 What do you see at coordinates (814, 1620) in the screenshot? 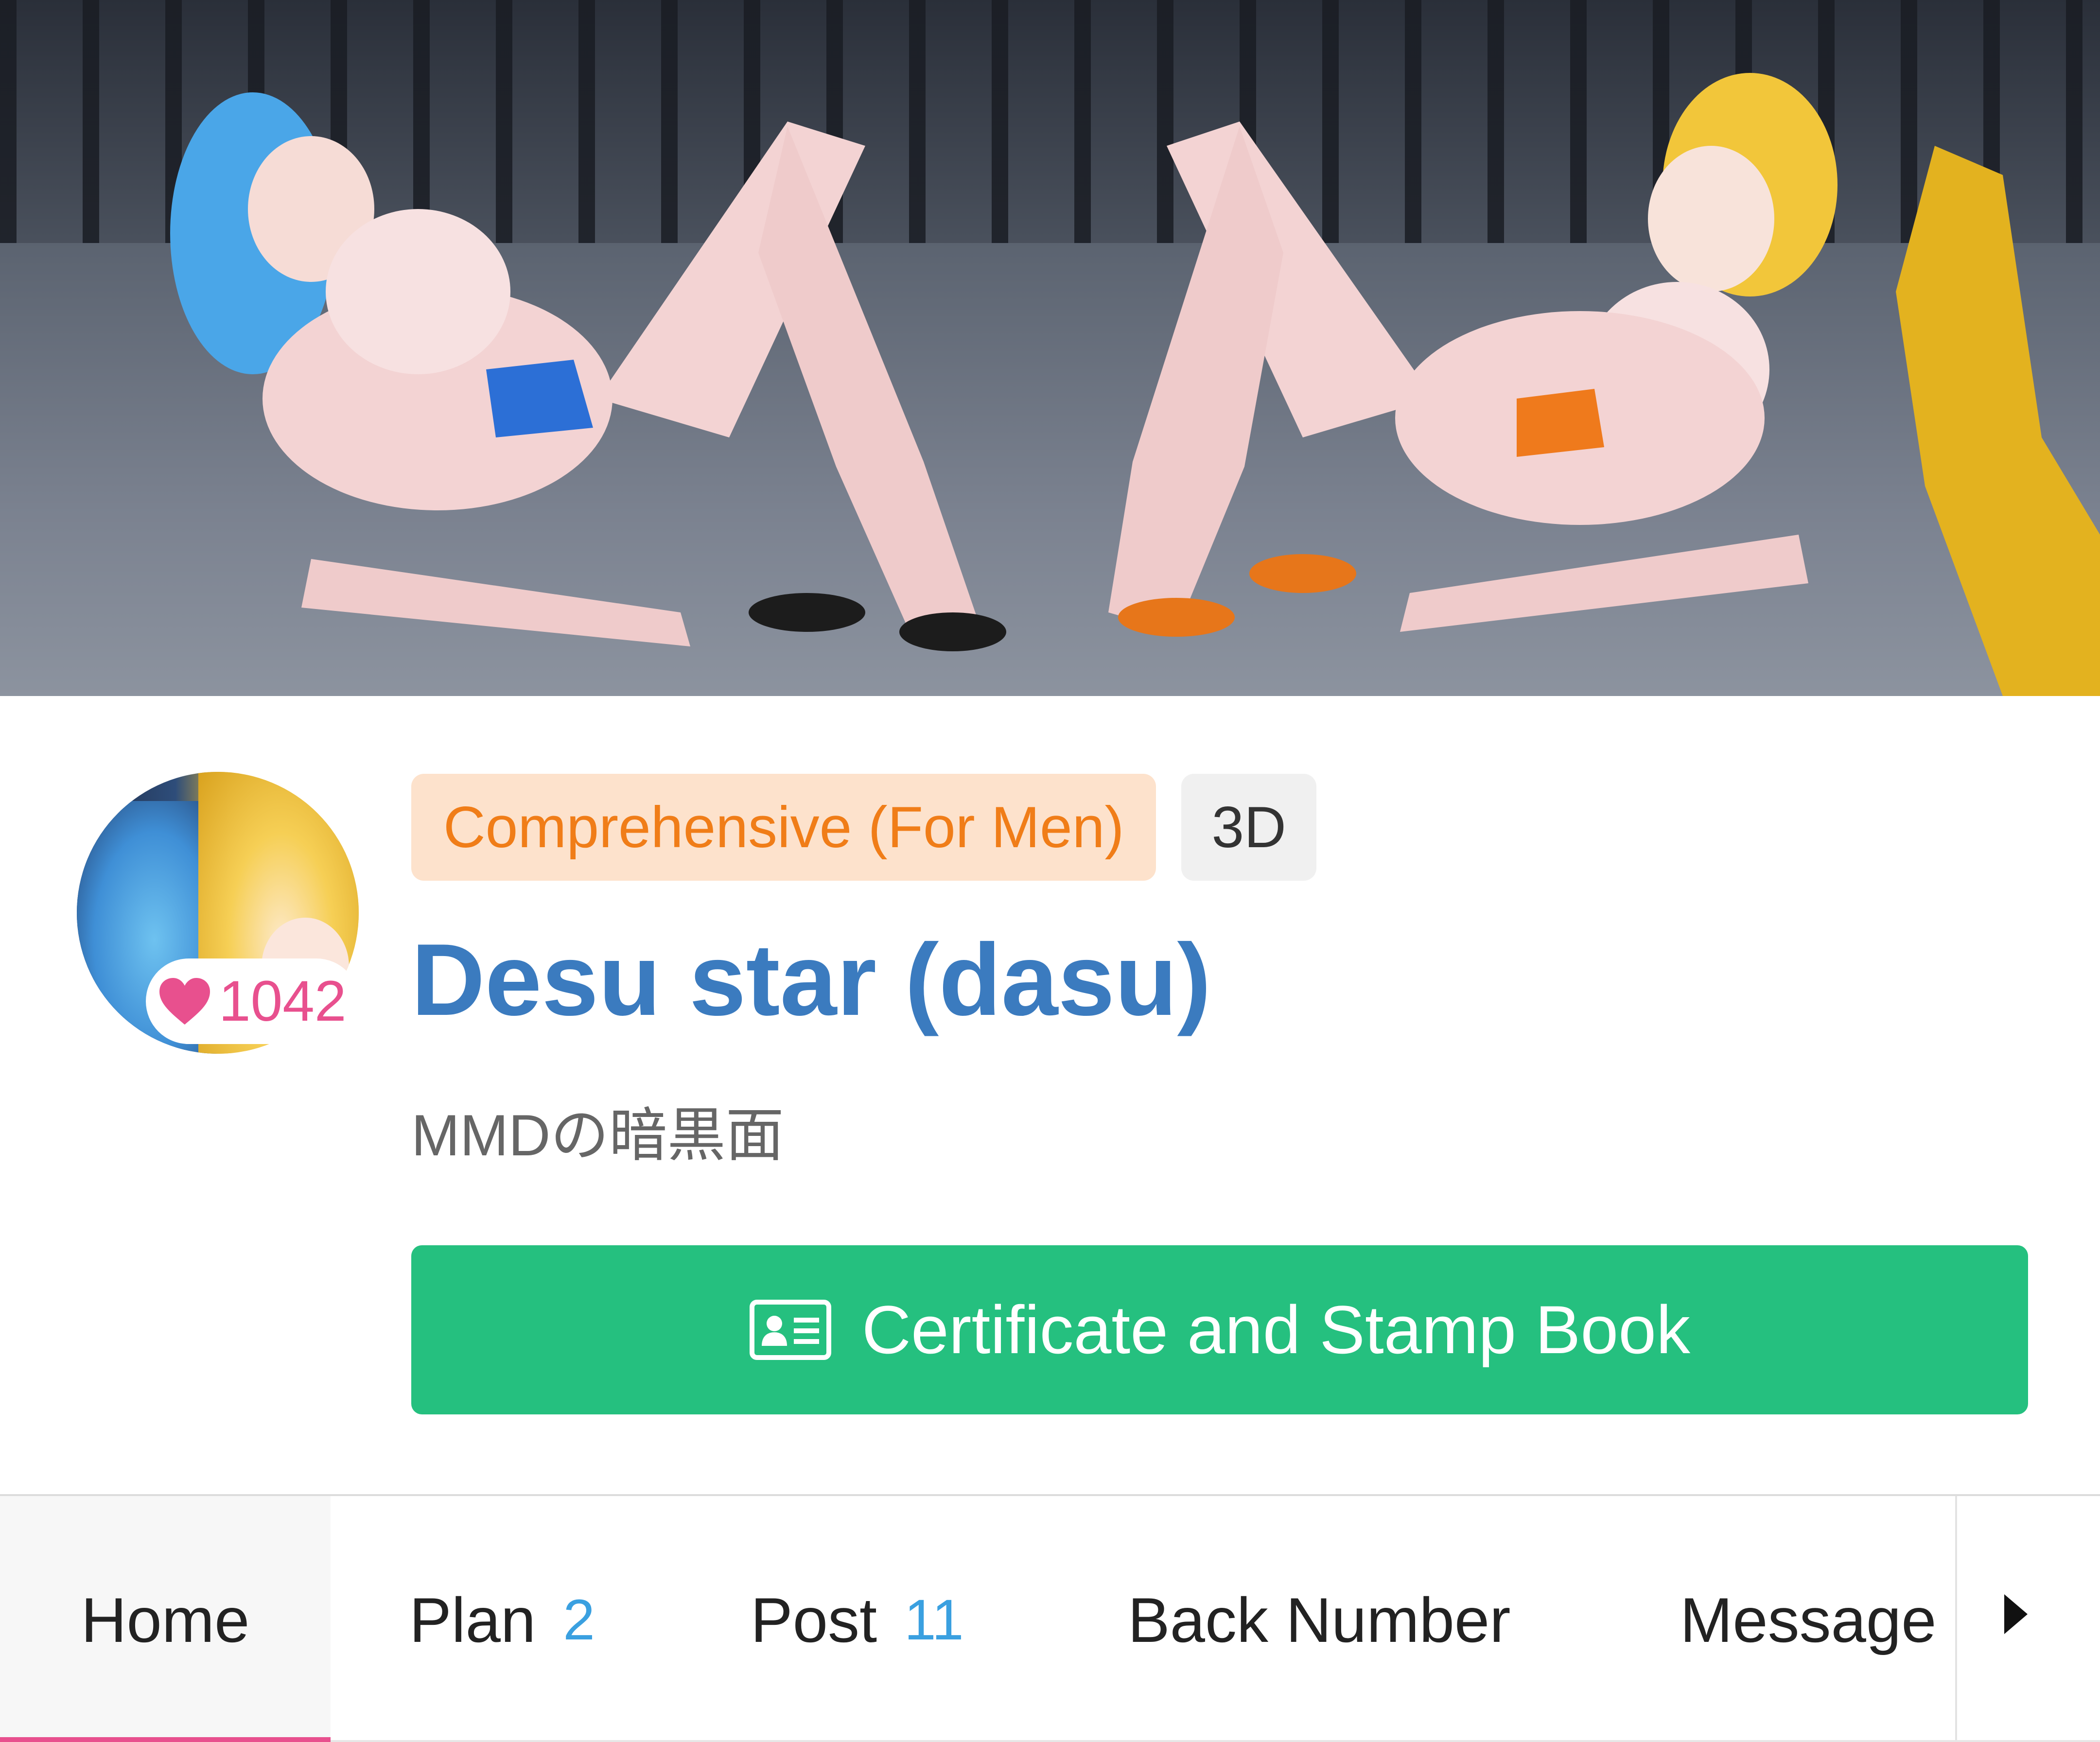
I see `tab-post-label: Post` at bounding box center [814, 1620].